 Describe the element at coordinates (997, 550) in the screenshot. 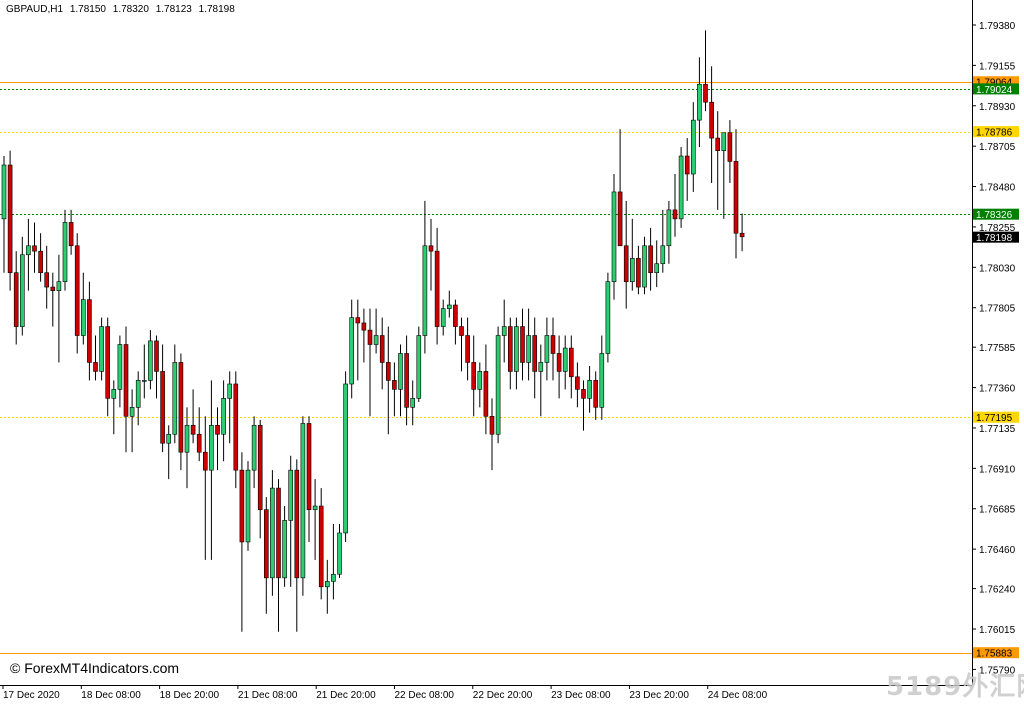

I see `price-tick-label: 1.76460` at that location.